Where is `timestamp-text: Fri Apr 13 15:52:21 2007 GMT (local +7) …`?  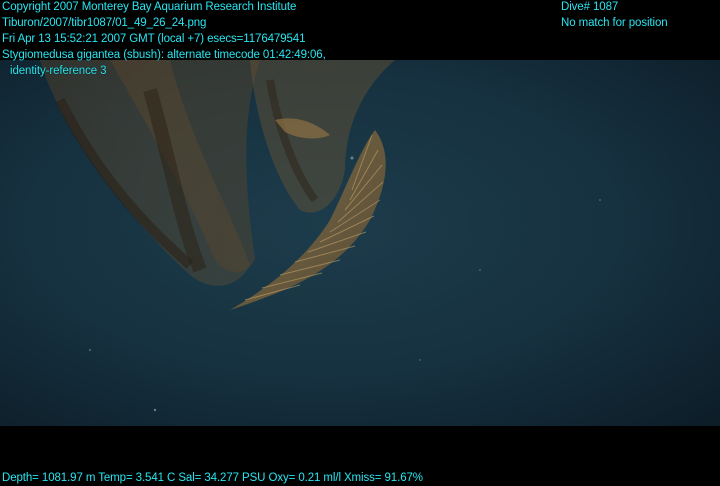
timestamp-text: Fri Apr 13 15:52:21 2007 GMT (local +7) … is located at coordinates (154, 39).